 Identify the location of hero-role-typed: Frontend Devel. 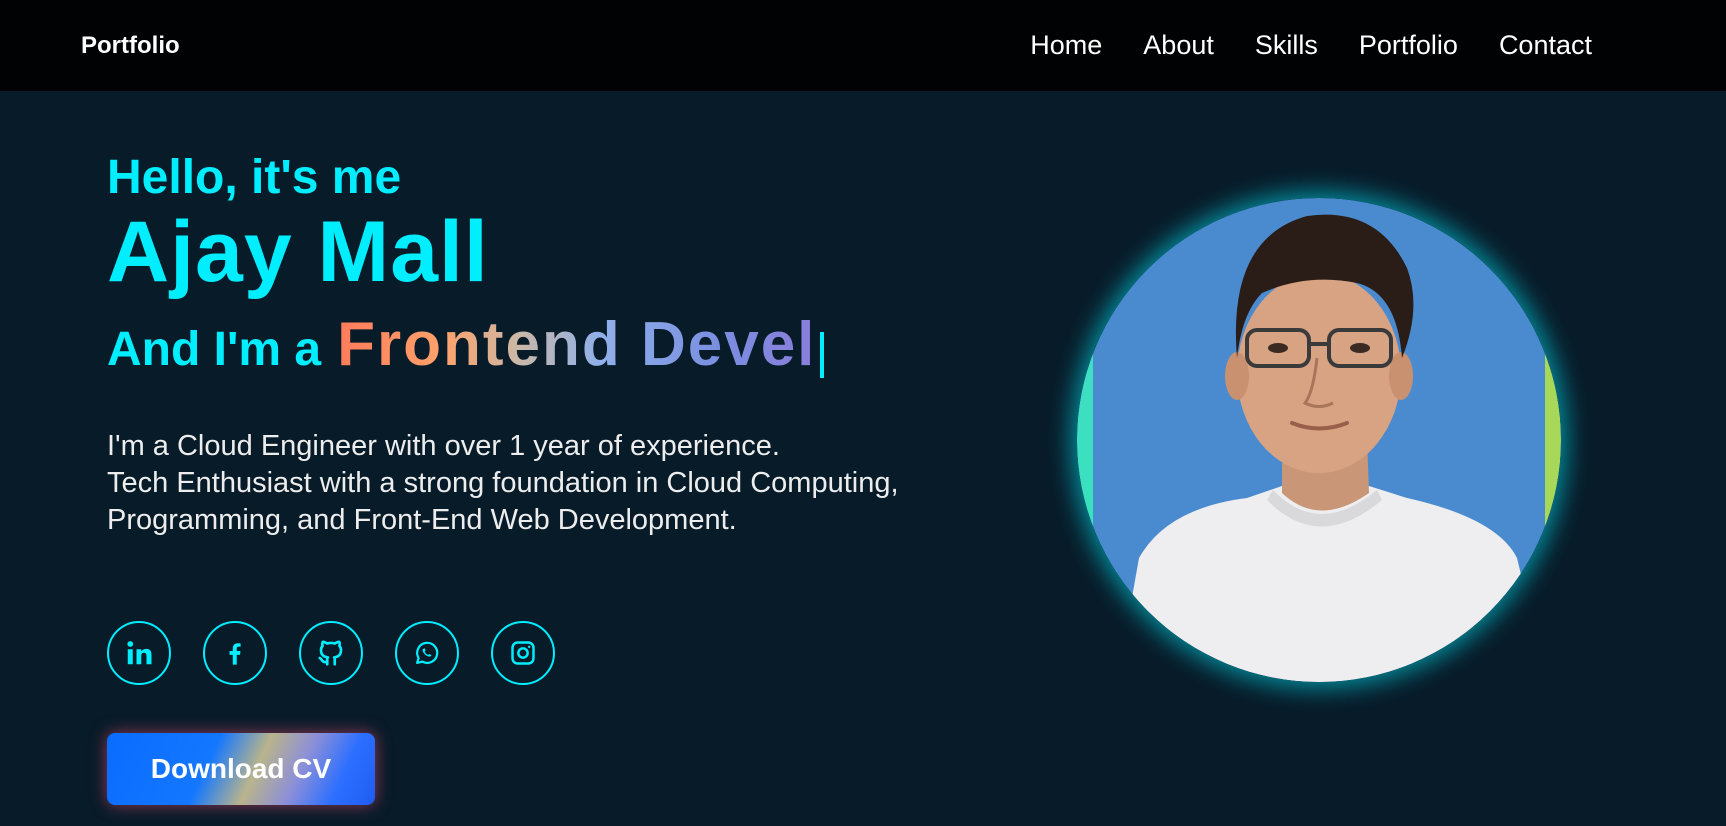
(577, 345).